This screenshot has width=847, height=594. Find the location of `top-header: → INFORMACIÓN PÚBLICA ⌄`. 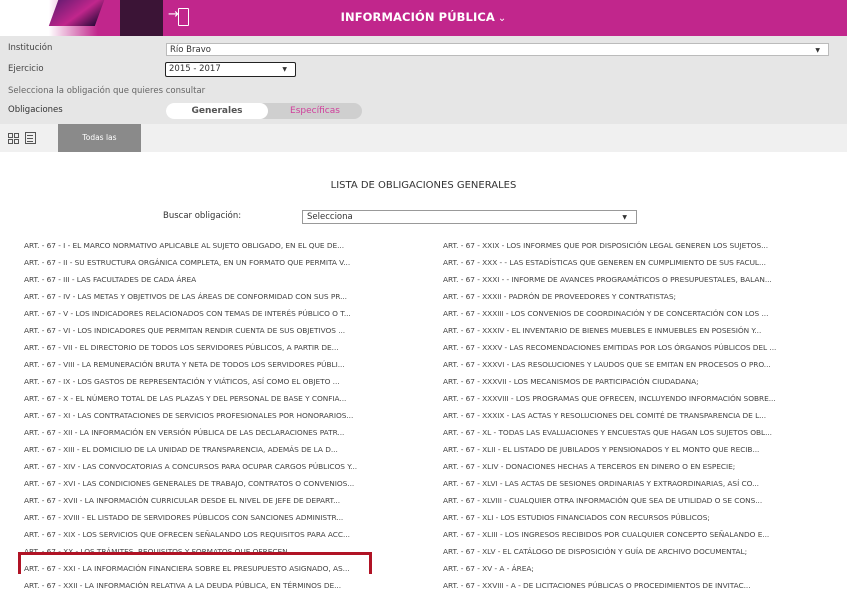

top-header: → INFORMACIÓN PÚBLICA ⌄ is located at coordinates (423, 18).